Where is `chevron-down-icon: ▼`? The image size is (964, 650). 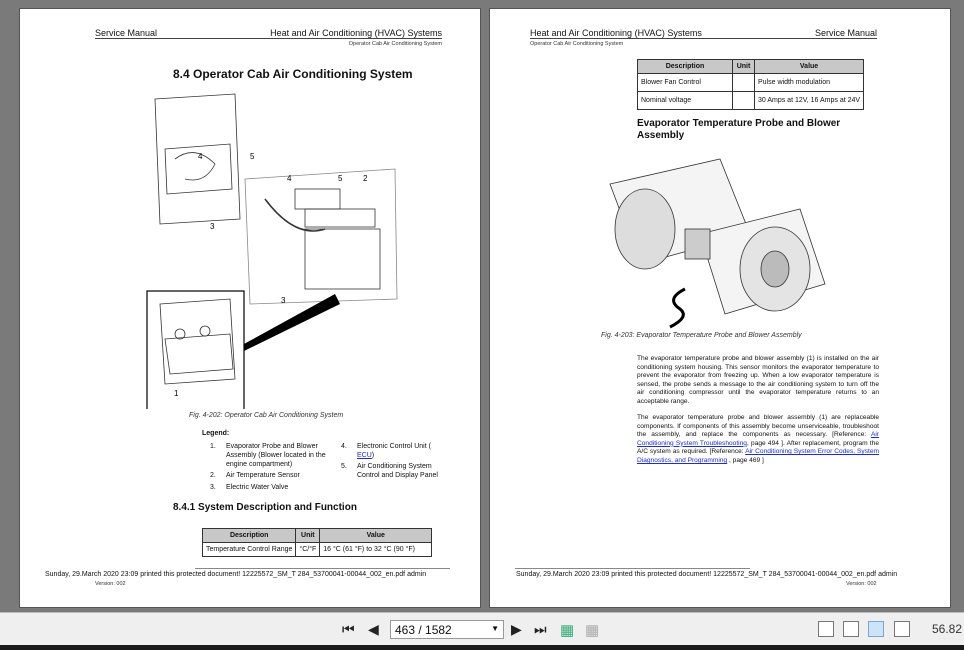 chevron-down-icon: ▼ is located at coordinates (495, 628).